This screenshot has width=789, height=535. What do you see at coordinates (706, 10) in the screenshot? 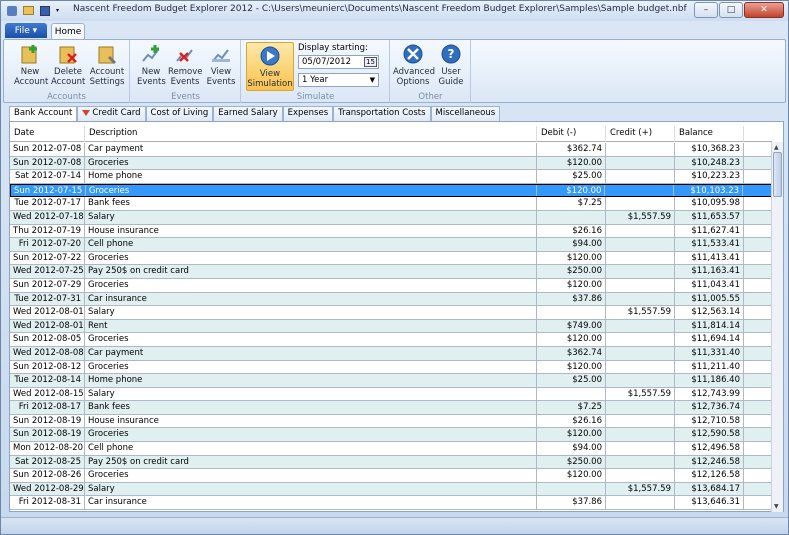
I see `minimize-button: –` at bounding box center [706, 10].